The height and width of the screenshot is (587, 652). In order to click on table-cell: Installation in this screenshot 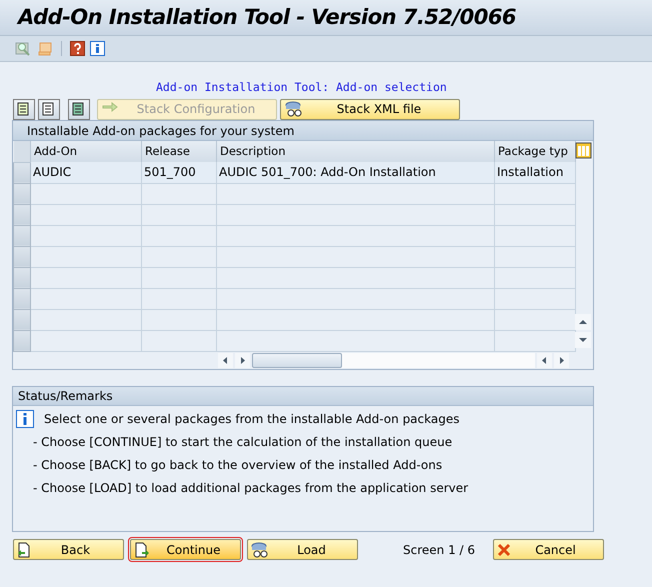, I will do `click(535, 173)`.